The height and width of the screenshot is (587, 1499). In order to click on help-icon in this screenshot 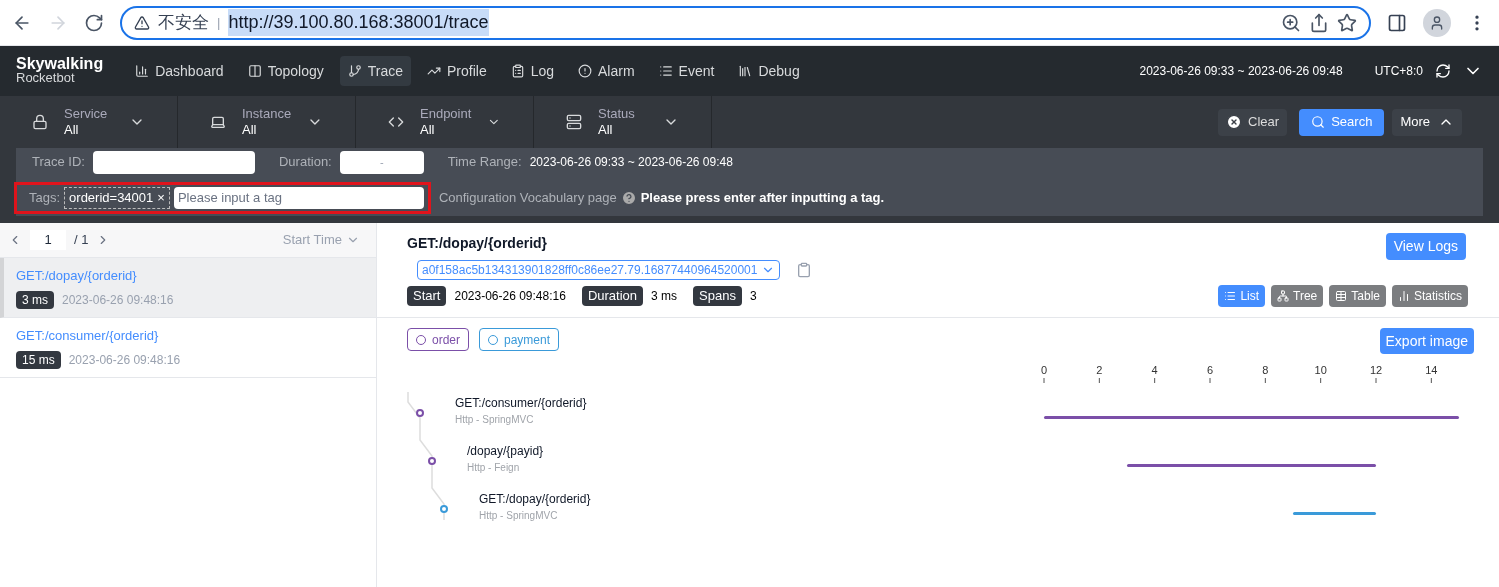, I will do `click(628, 197)`.